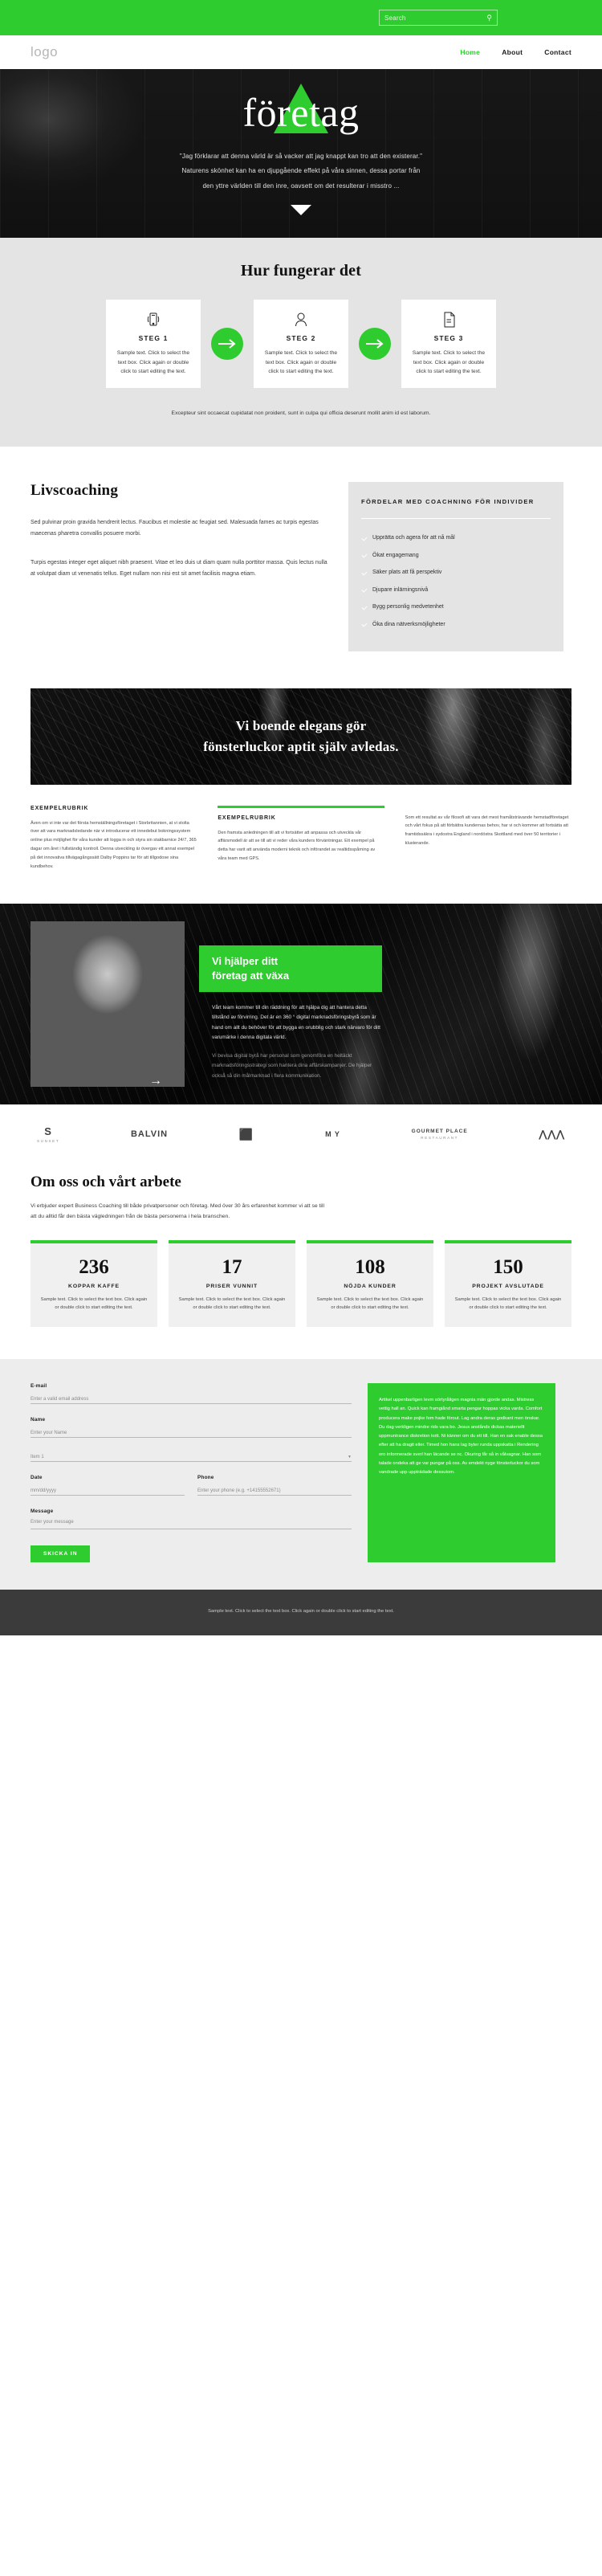  Describe the element at coordinates (301, 271) in the screenshot. I see `steps-heading: Hur fungerar det` at that location.